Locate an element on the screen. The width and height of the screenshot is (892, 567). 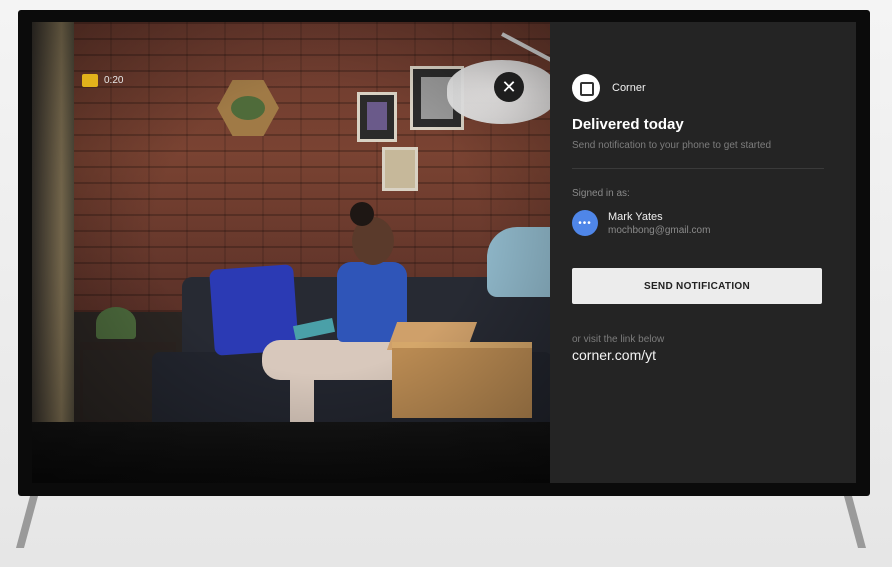
ad-badge-icon is located at coordinates (90, 80).